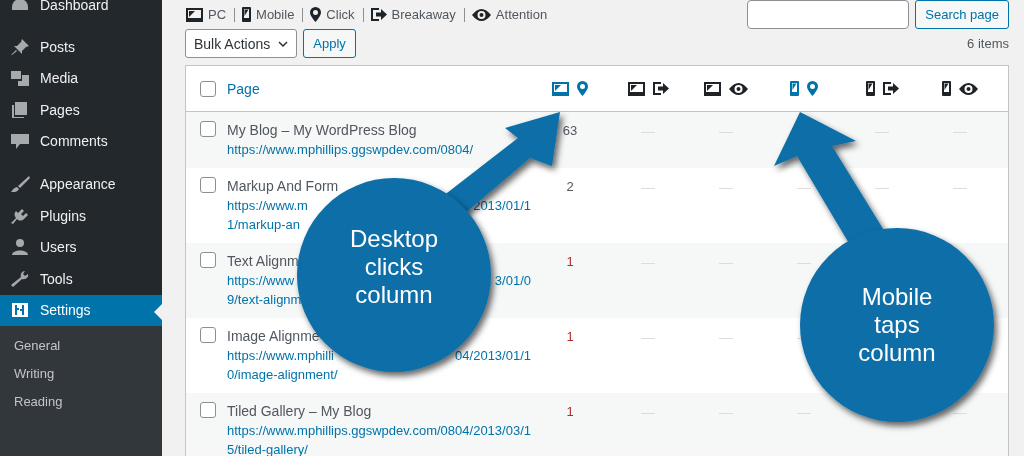 This screenshot has width=1024, height=456. Describe the element at coordinates (962, 14) in the screenshot. I see `search-button: Search page` at that location.